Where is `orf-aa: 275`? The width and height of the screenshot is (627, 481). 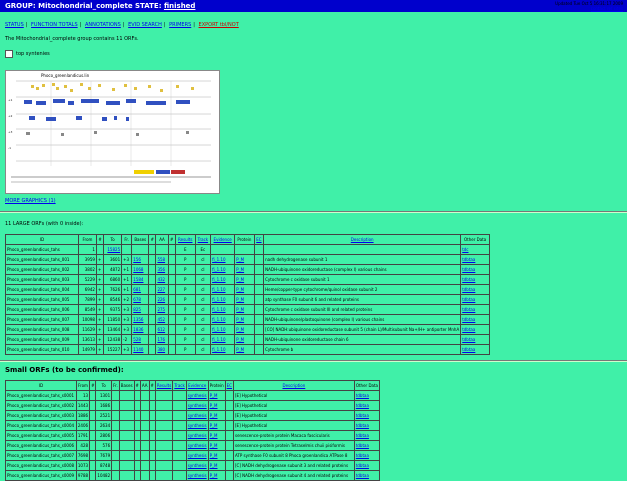 orf-aa: 275 is located at coordinates (162, 309).